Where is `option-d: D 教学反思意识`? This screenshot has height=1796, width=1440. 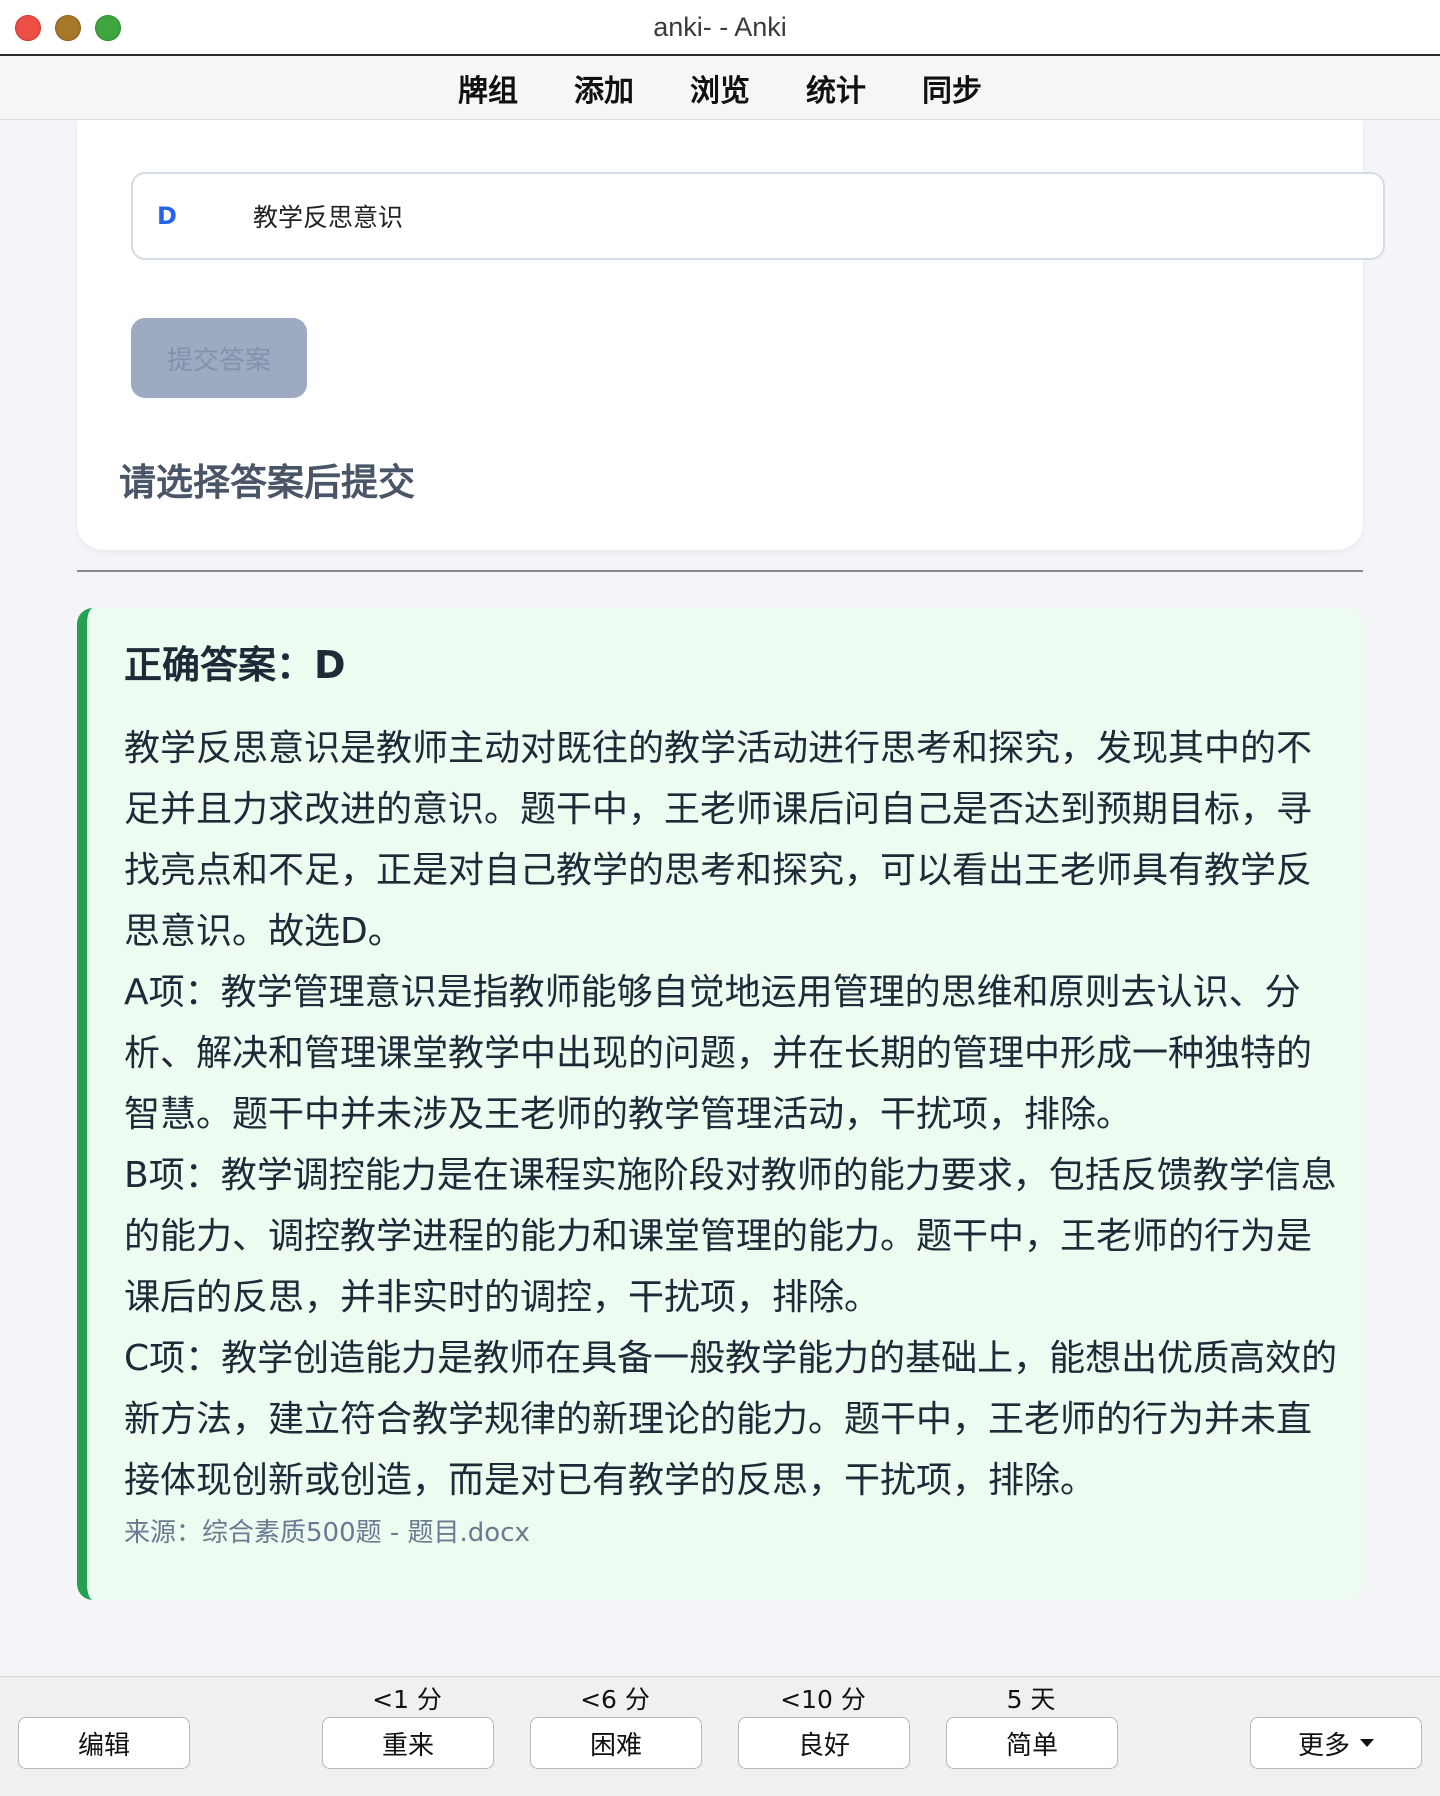
option-d: D 教学反思意识 is located at coordinates (758, 216).